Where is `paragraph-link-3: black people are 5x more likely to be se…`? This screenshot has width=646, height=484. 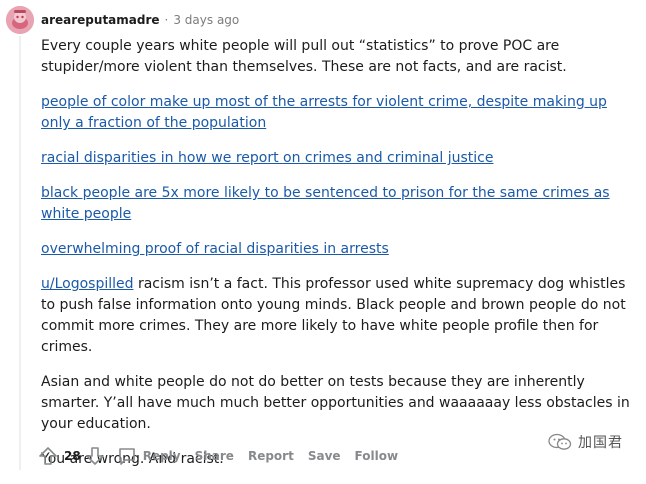 paragraph-link-3: black people are 5x more likely to be se… is located at coordinates (336, 204).